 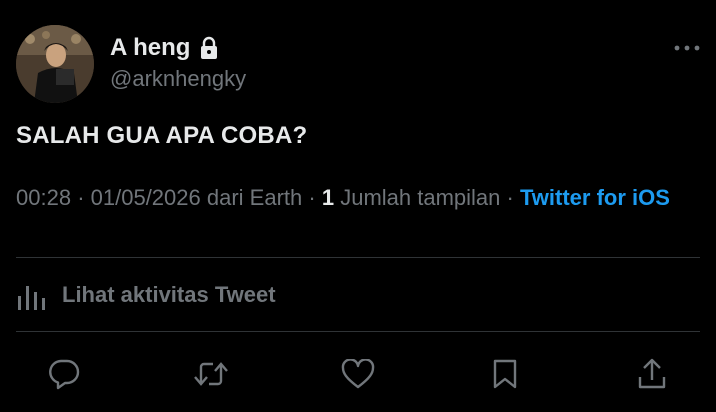 What do you see at coordinates (162, 135) in the screenshot?
I see `tweet-text: SALAH GUA APA COBA?` at bounding box center [162, 135].